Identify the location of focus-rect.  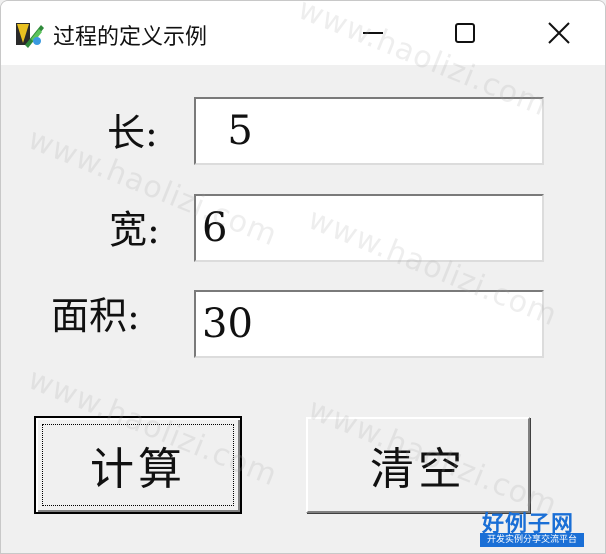
(138, 465).